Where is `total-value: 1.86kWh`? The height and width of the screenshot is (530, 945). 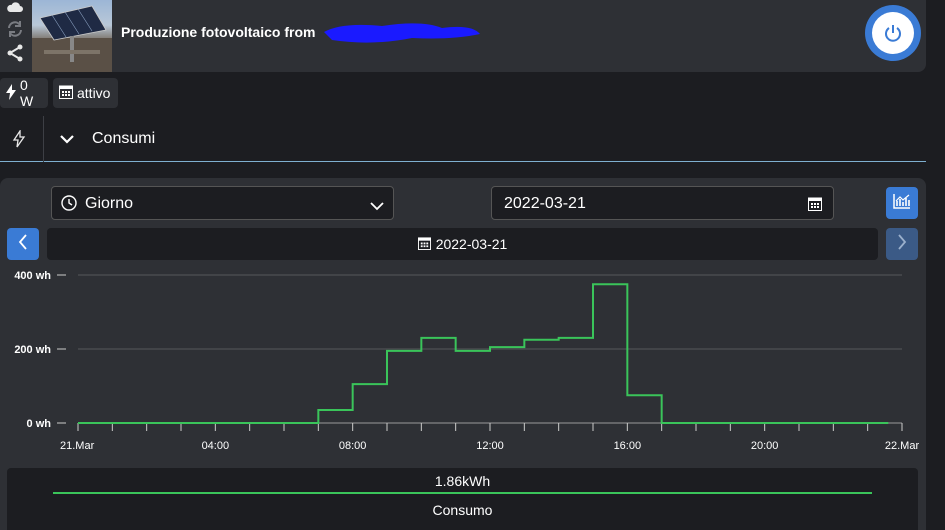
total-value: 1.86kWh is located at coordinates (462, 481).